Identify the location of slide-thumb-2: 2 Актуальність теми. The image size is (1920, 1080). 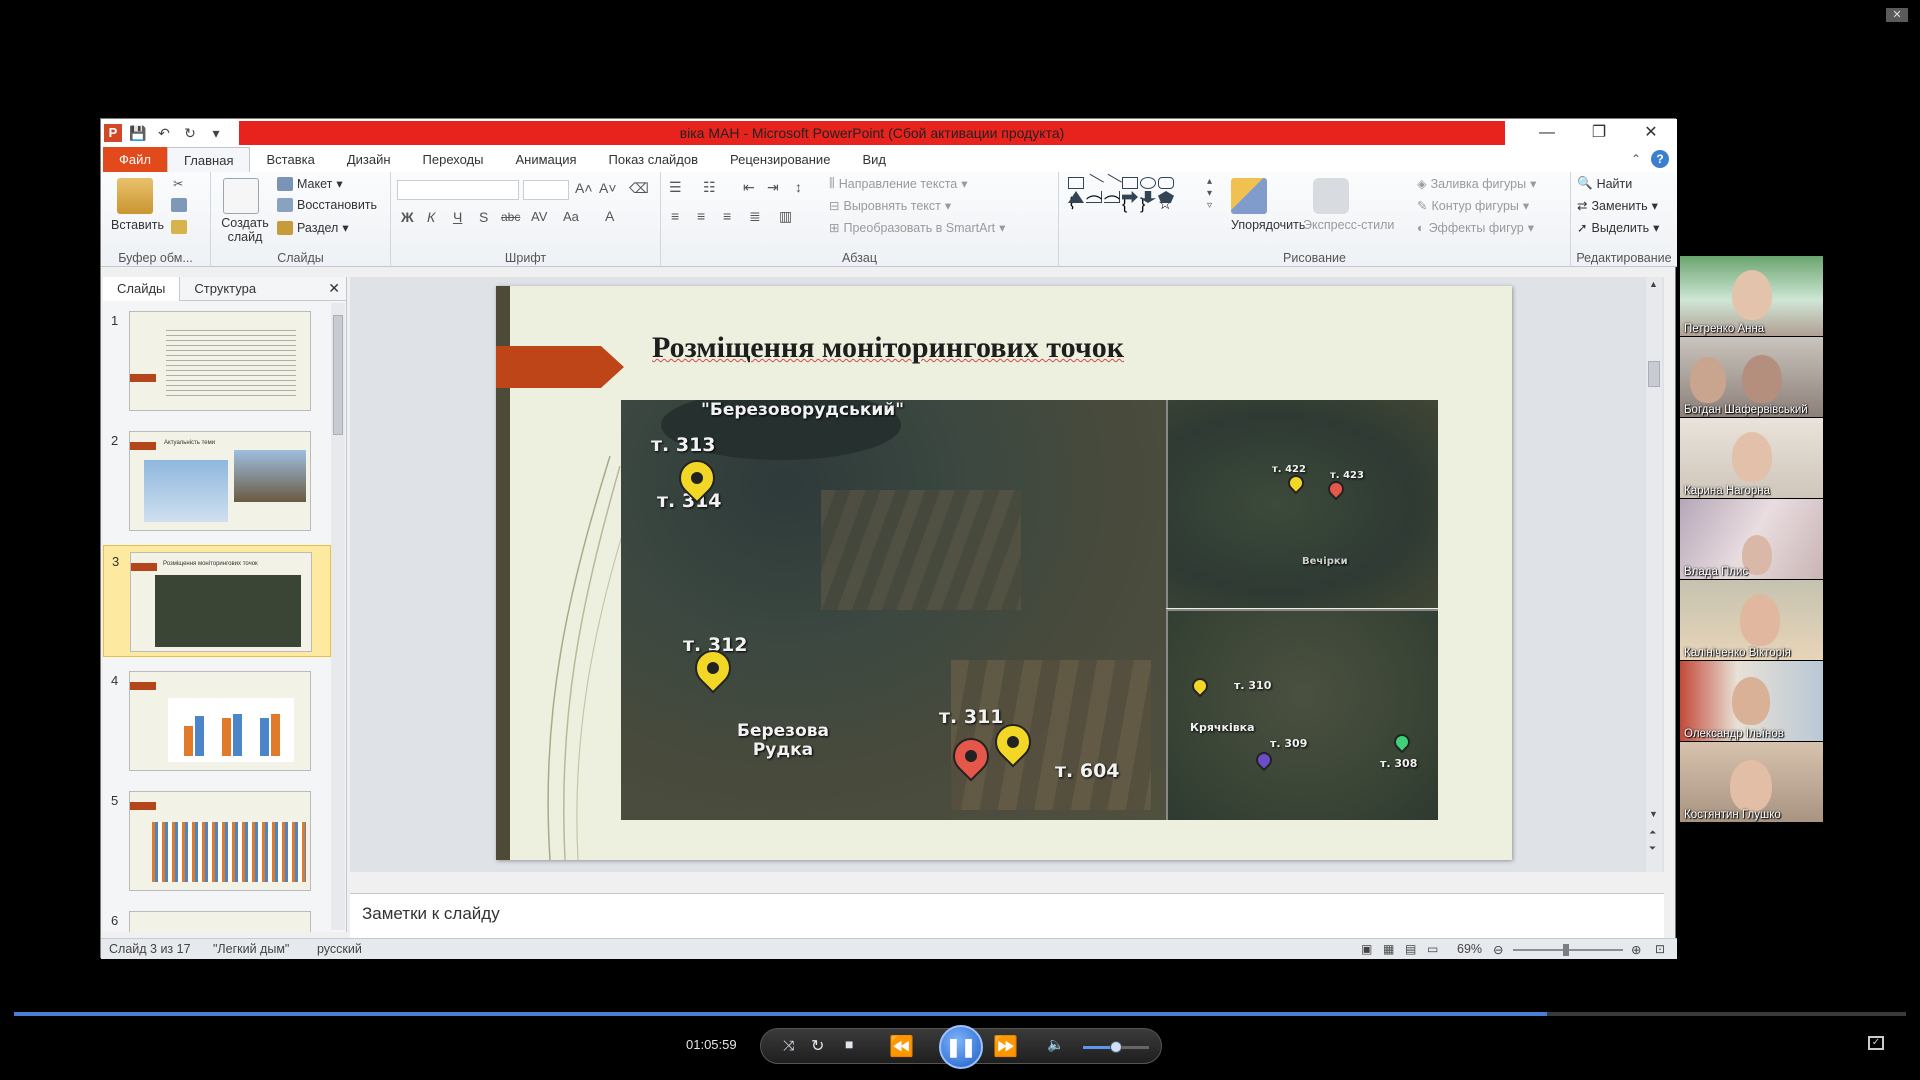
(217, 481).